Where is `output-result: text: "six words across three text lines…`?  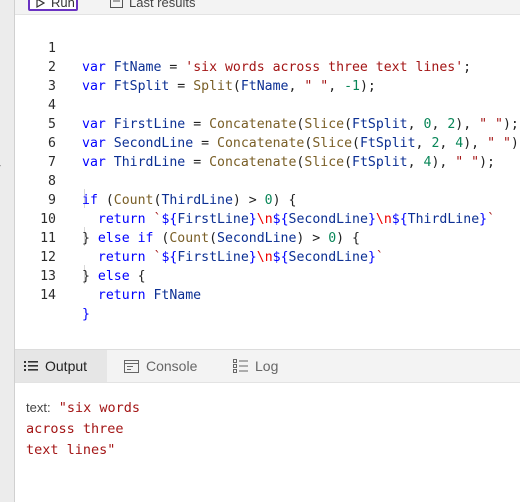
output-result: text: "six words across three text lines… is located at coordinates (83, 429).